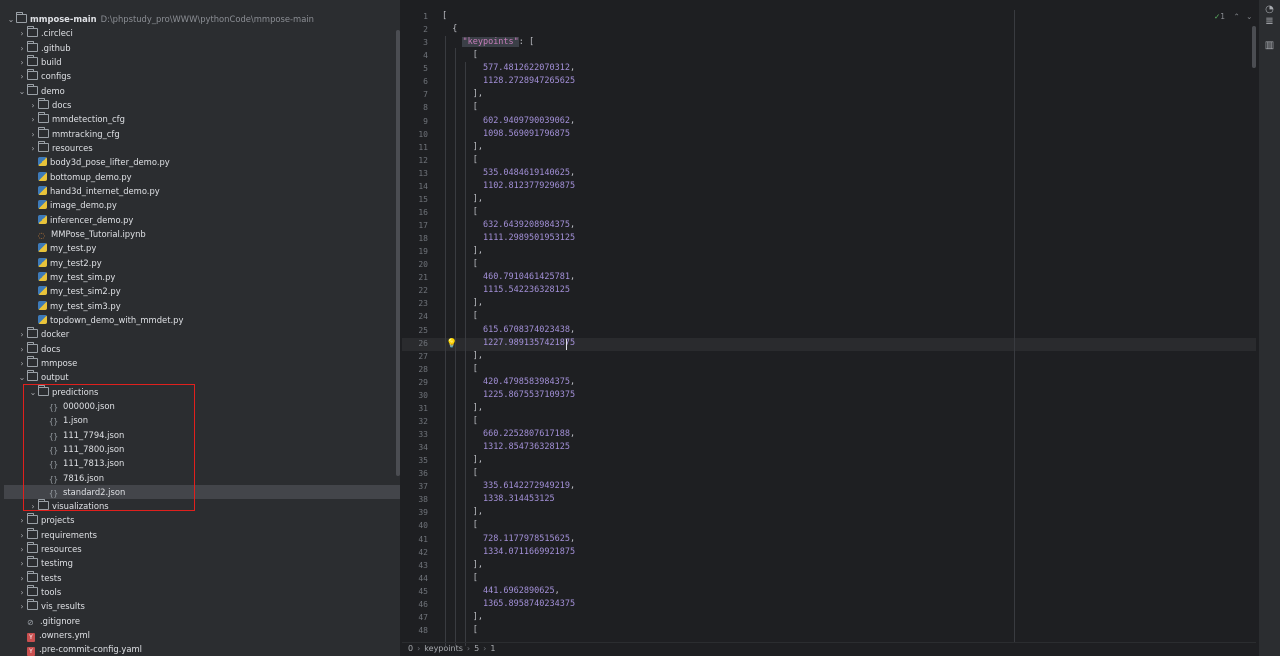 This screenshot has height=656, width=1280. I want to click on tree-item: › tools, so click(198, 592).